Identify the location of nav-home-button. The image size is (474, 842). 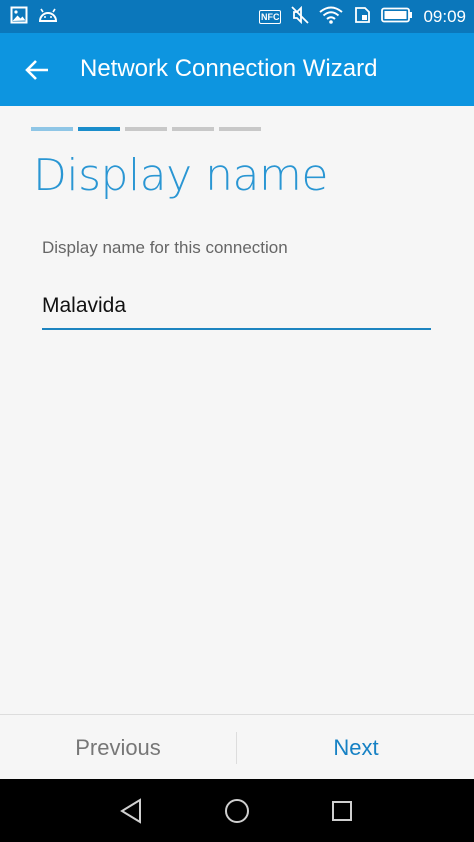
(237, 811).